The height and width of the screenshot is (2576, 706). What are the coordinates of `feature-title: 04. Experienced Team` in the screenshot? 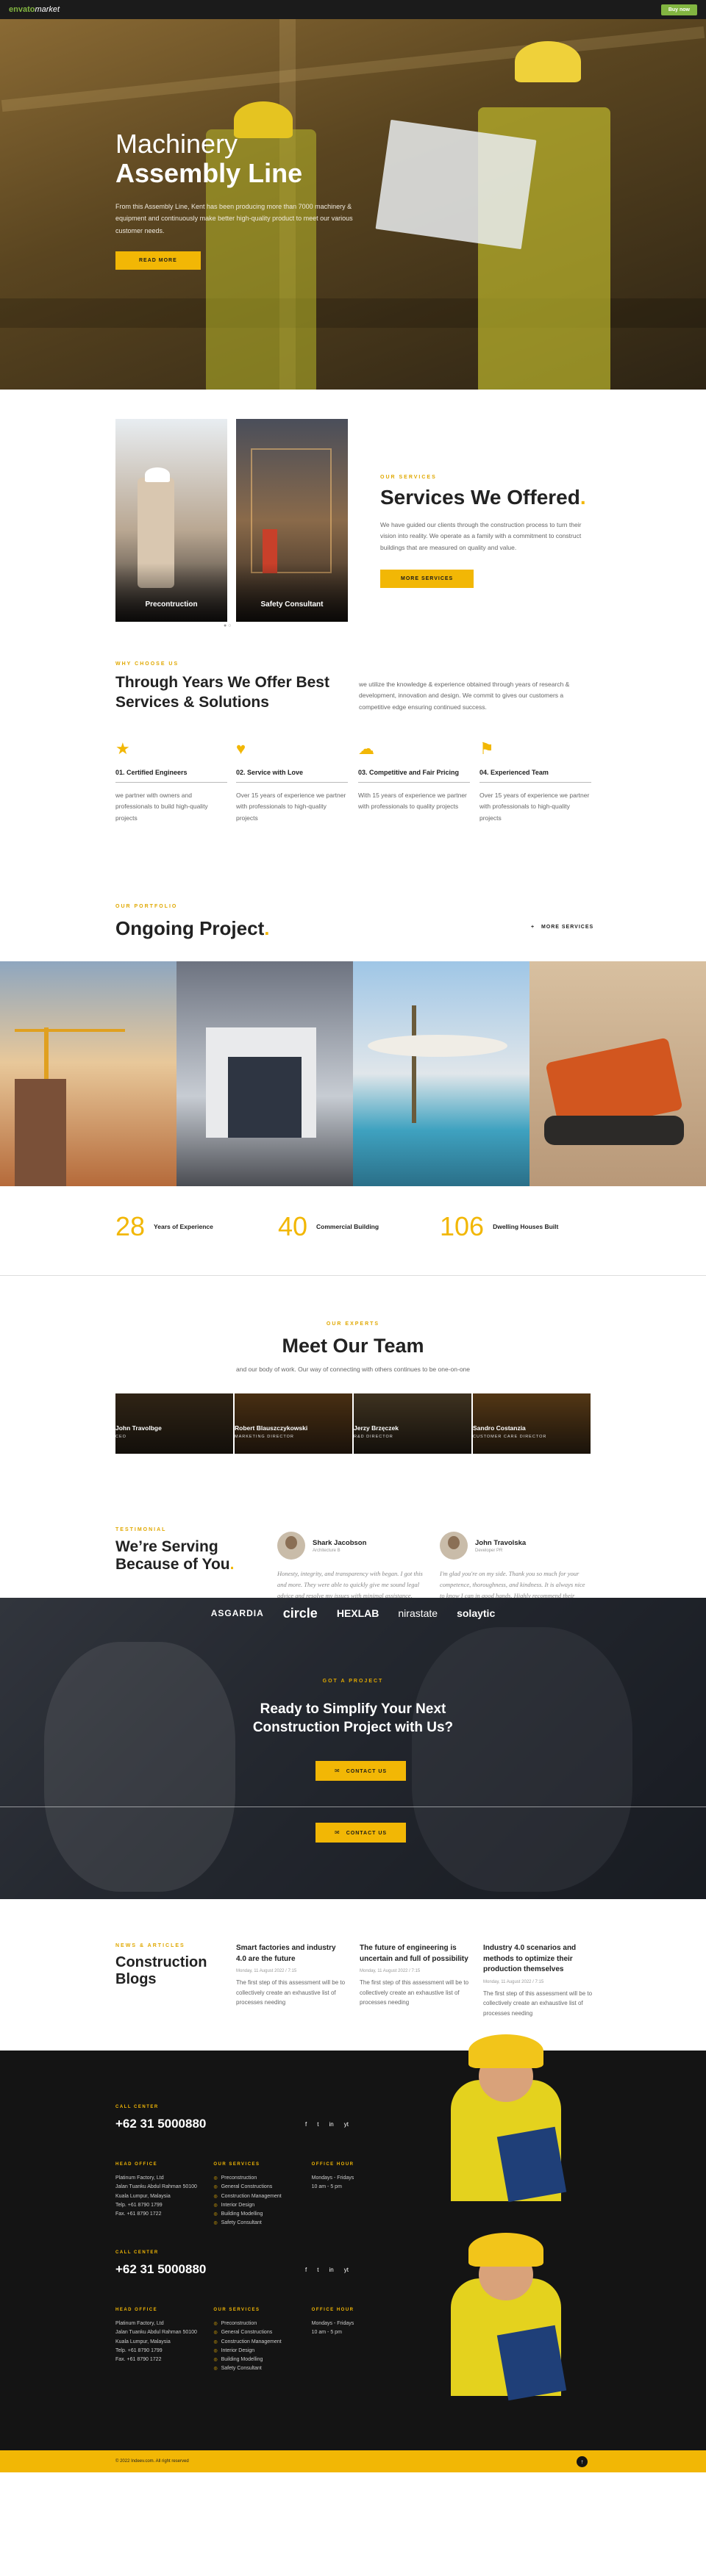 It's located at (535, 776).